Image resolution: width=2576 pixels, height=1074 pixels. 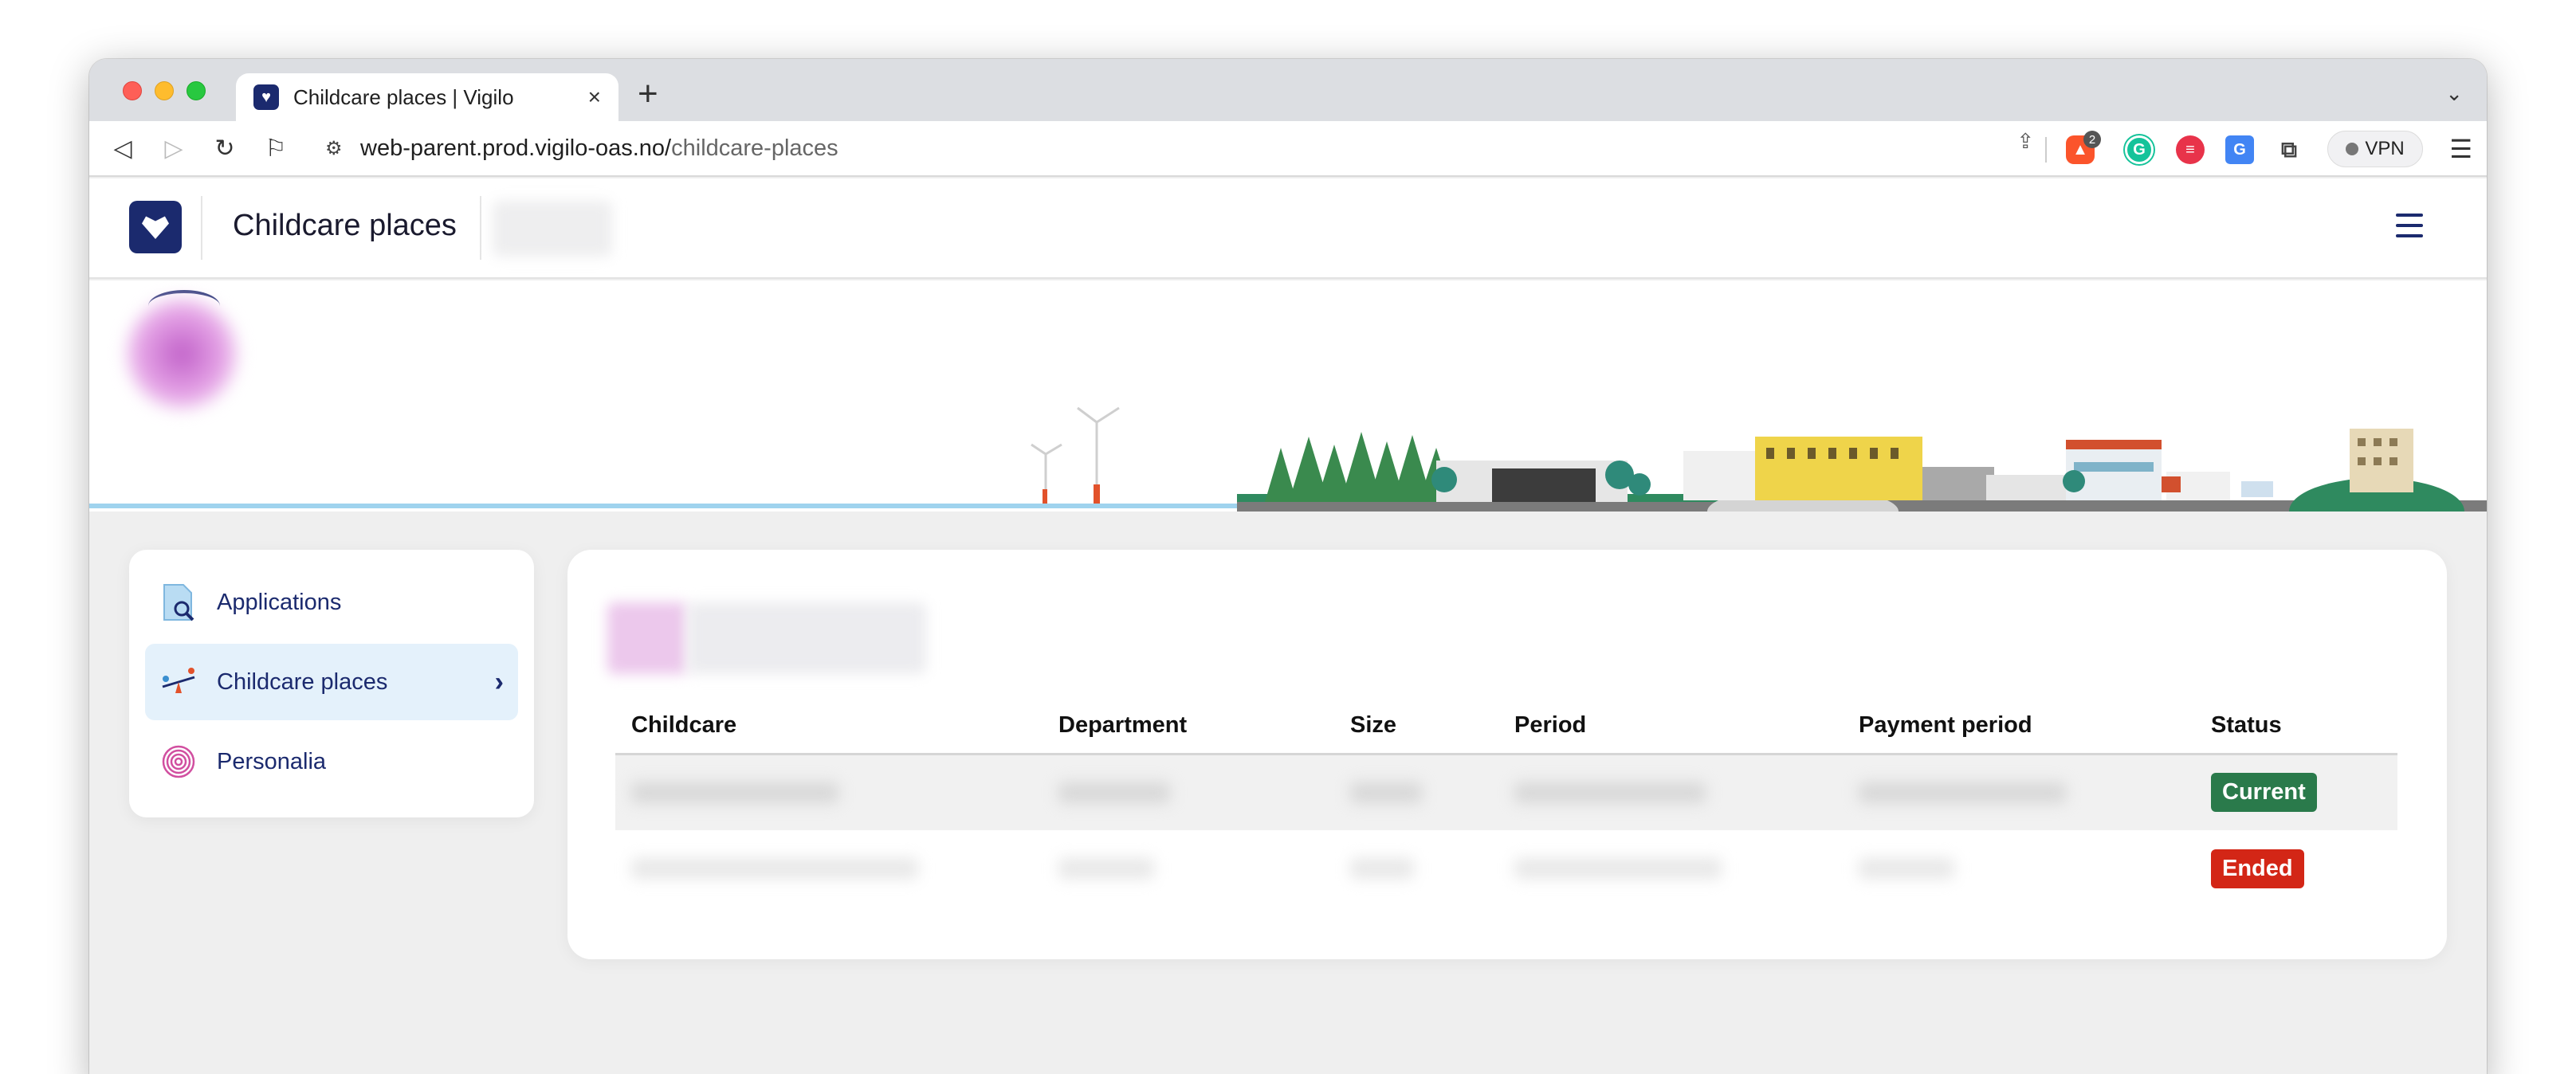 What do you see at coordinates (2114, 467) in the screenshot?
I see `windows-strip` at bounding box center [2114, 467].